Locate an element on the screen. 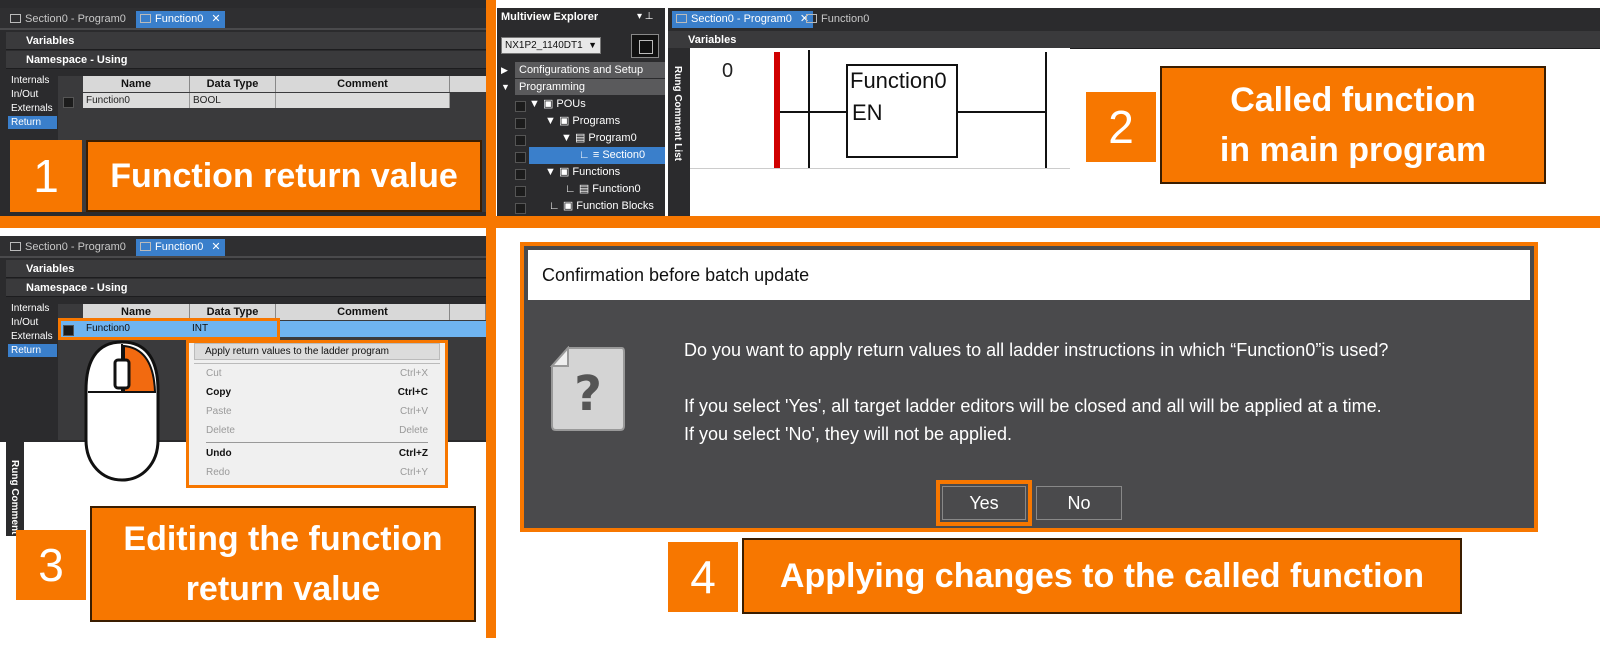 The image size is (1600, 654). callout-number-4: 4 is located at coordinates (703, 577).